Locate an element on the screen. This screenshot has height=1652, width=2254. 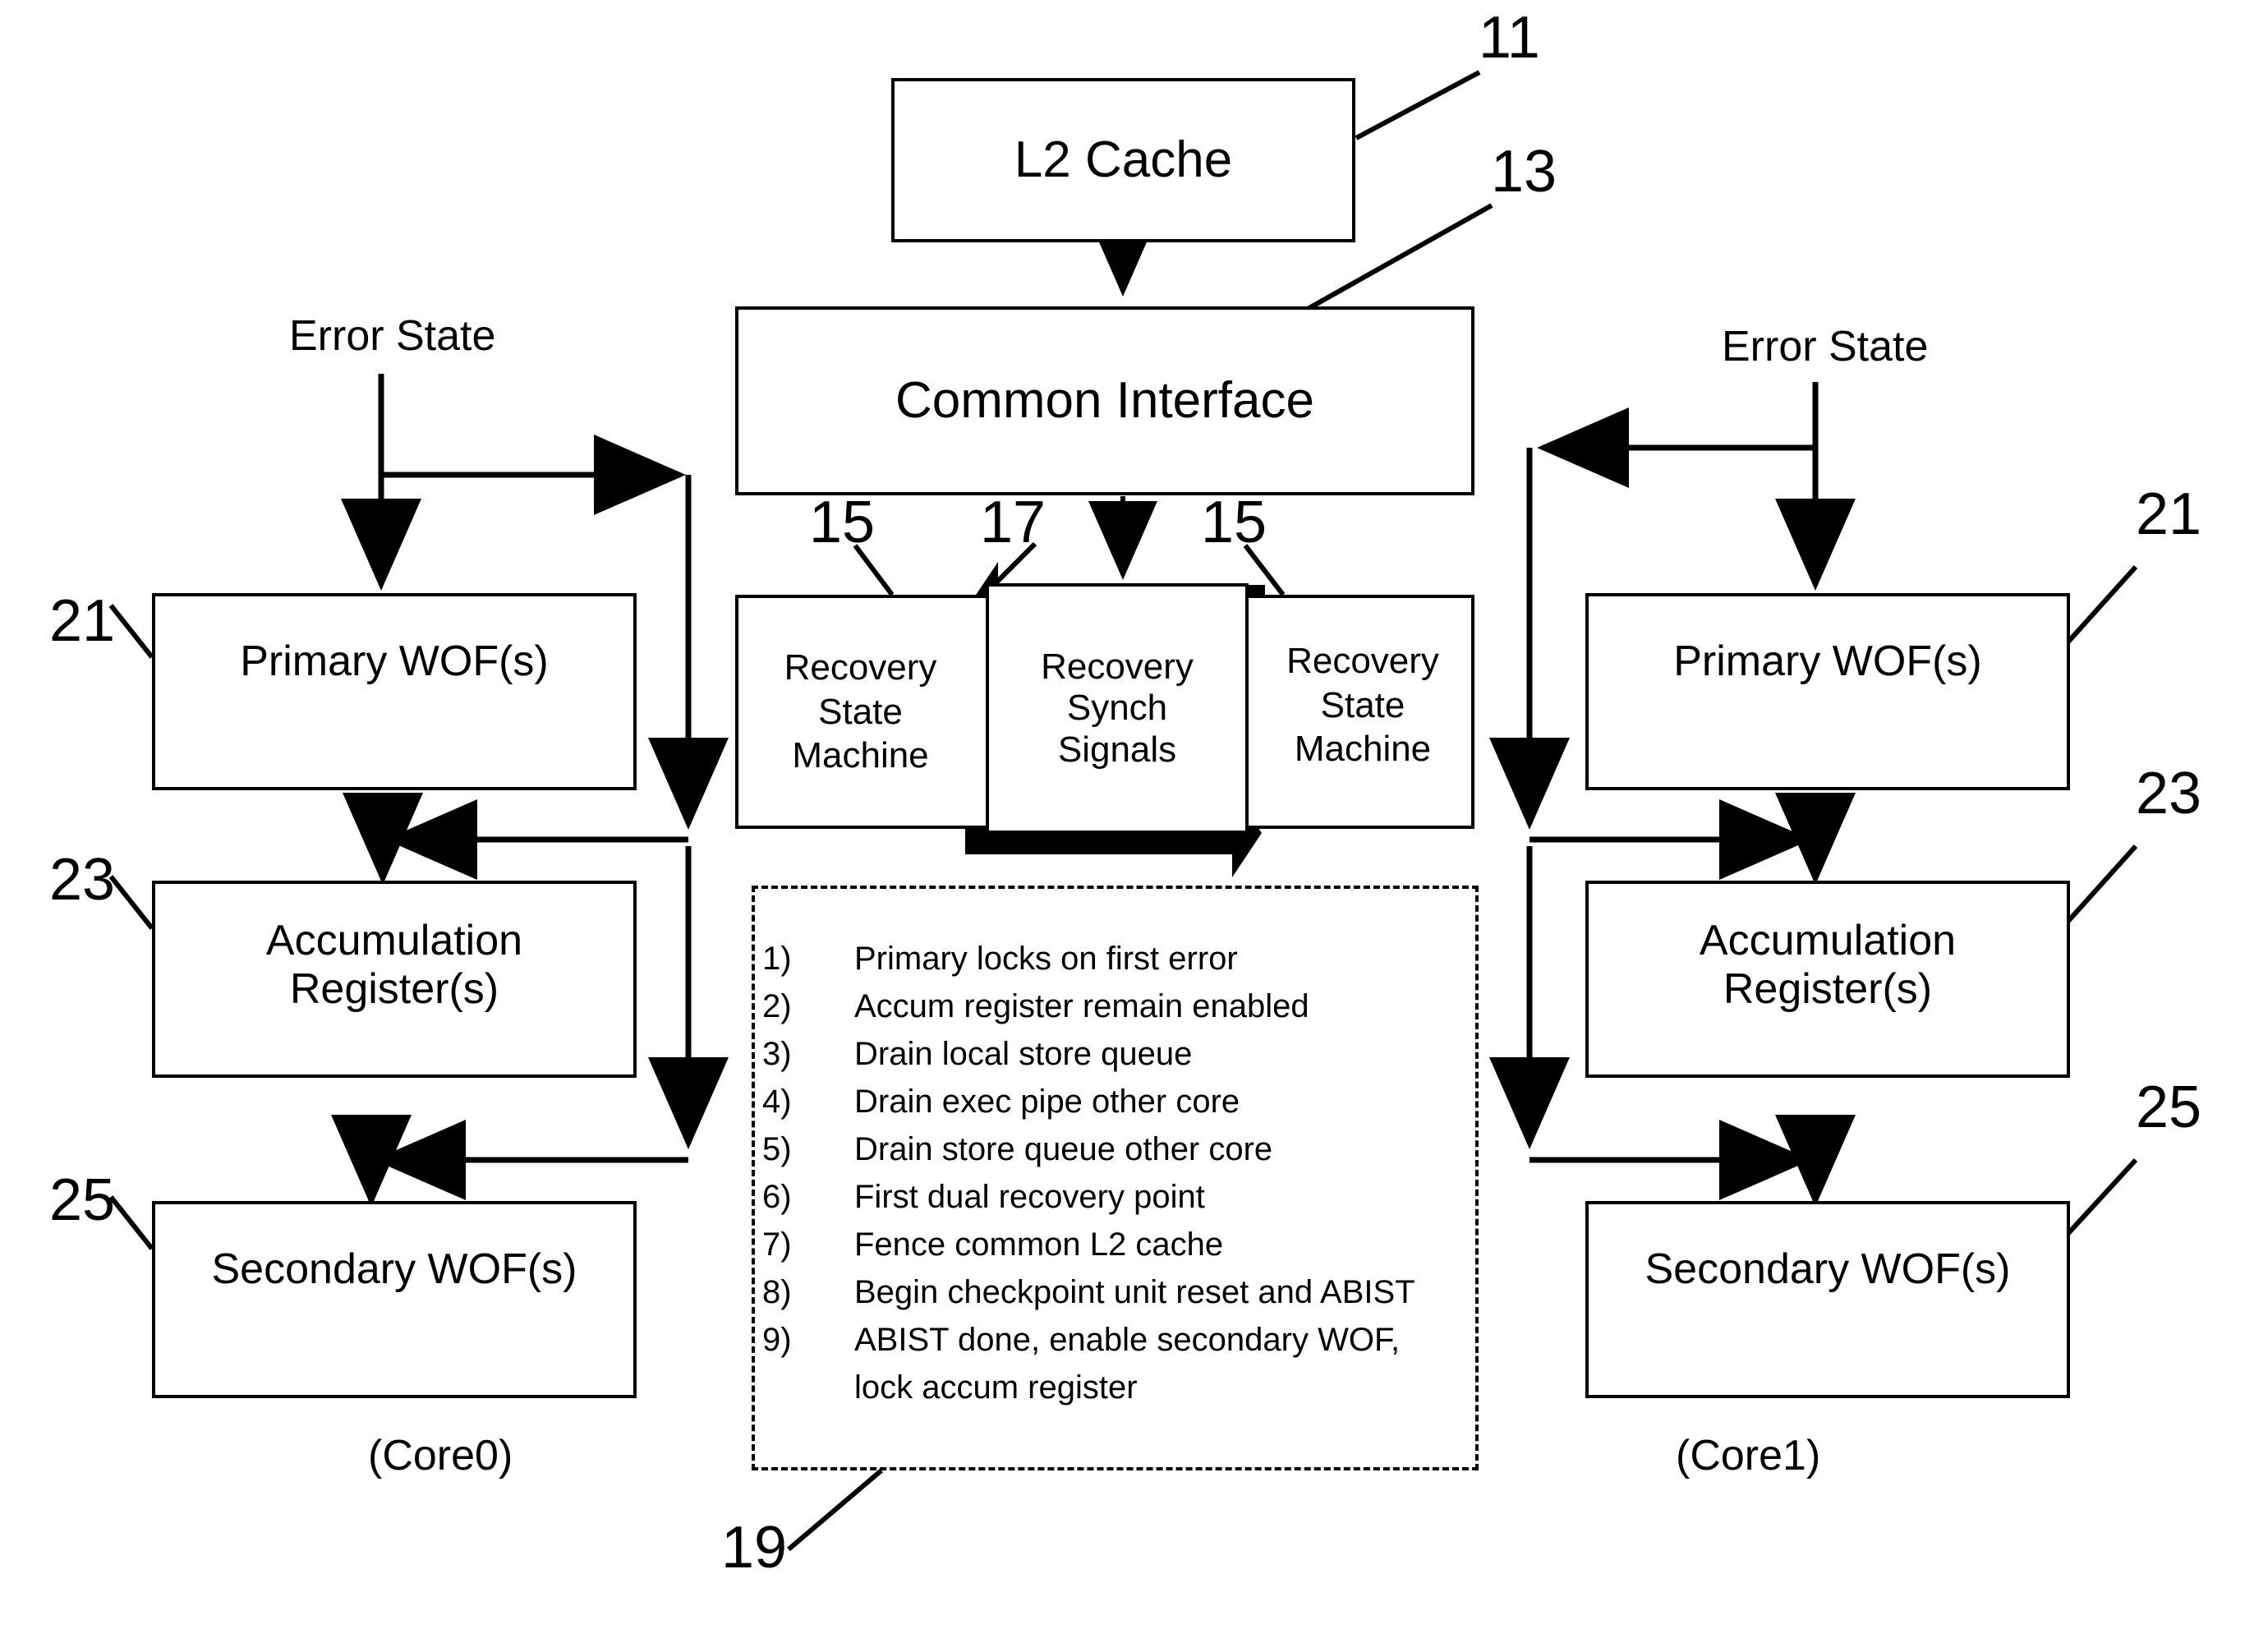
common-interface-box: Common Interface is located at coordinates (1104, 401).